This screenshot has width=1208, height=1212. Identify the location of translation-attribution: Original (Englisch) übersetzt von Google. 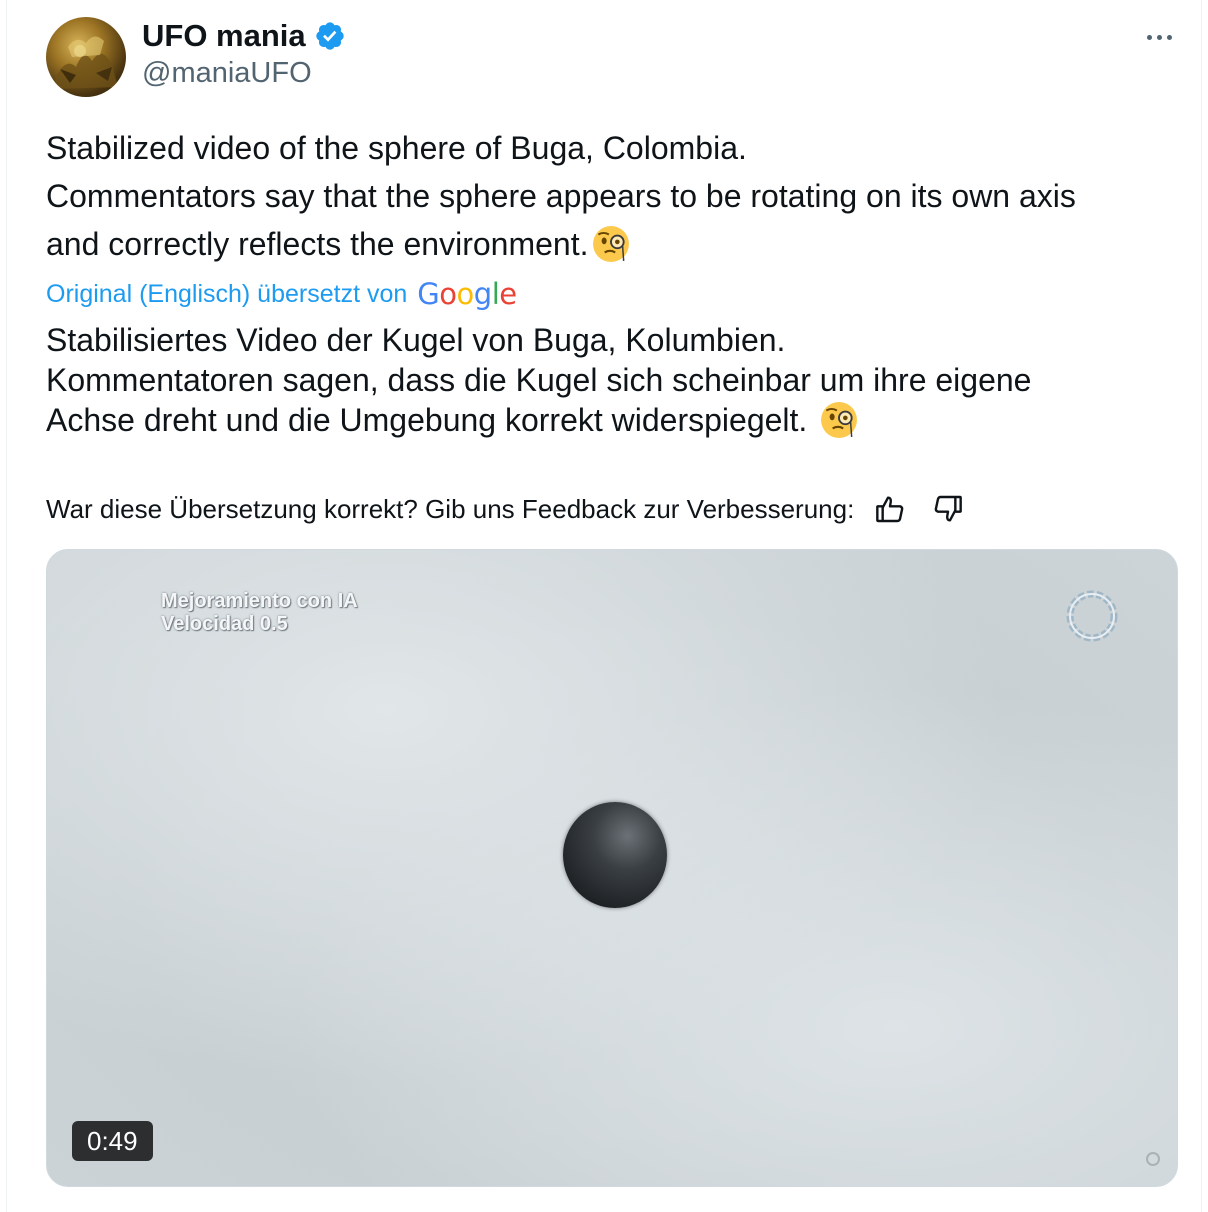
(281, 294).